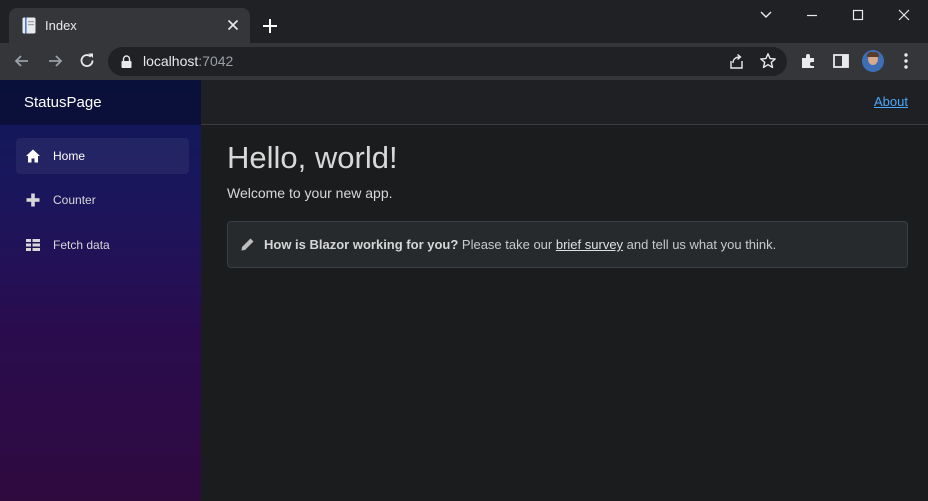 This screenshot has width=928, height=501. I want to click on side-panel-icon, so click(841, 61).